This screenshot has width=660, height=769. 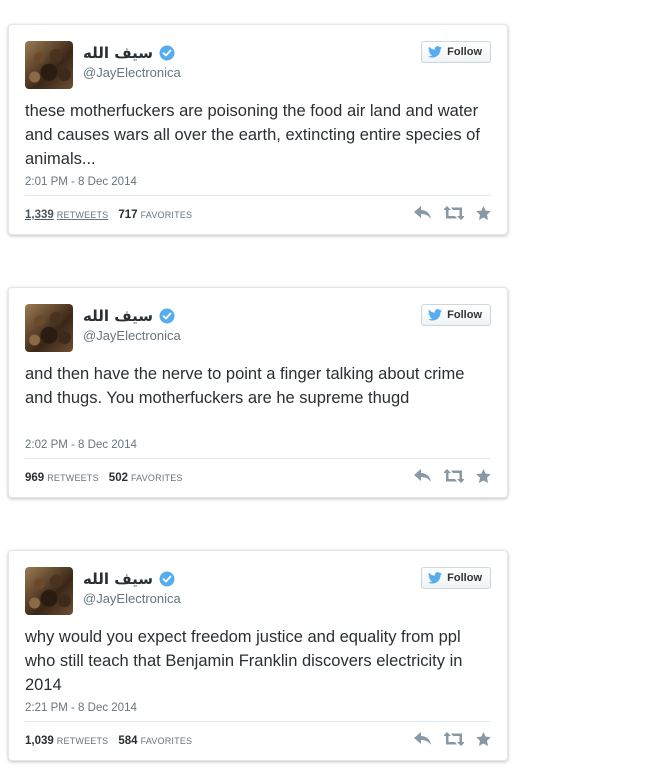 What do you see at coordinates (39, 215) in the screenshot?
I see `retweet-count: 1,339` at bounding box center [39, 215].